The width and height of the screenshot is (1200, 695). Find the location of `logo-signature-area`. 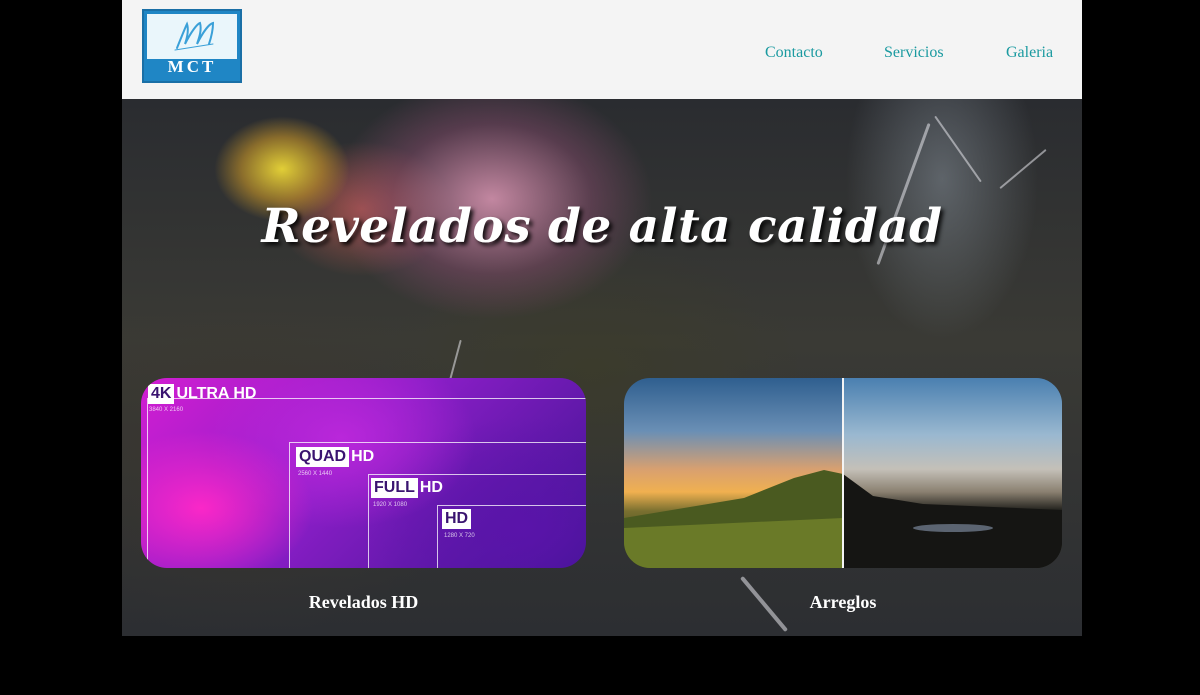

logo-signature-area is located at coordinates (192, 36).